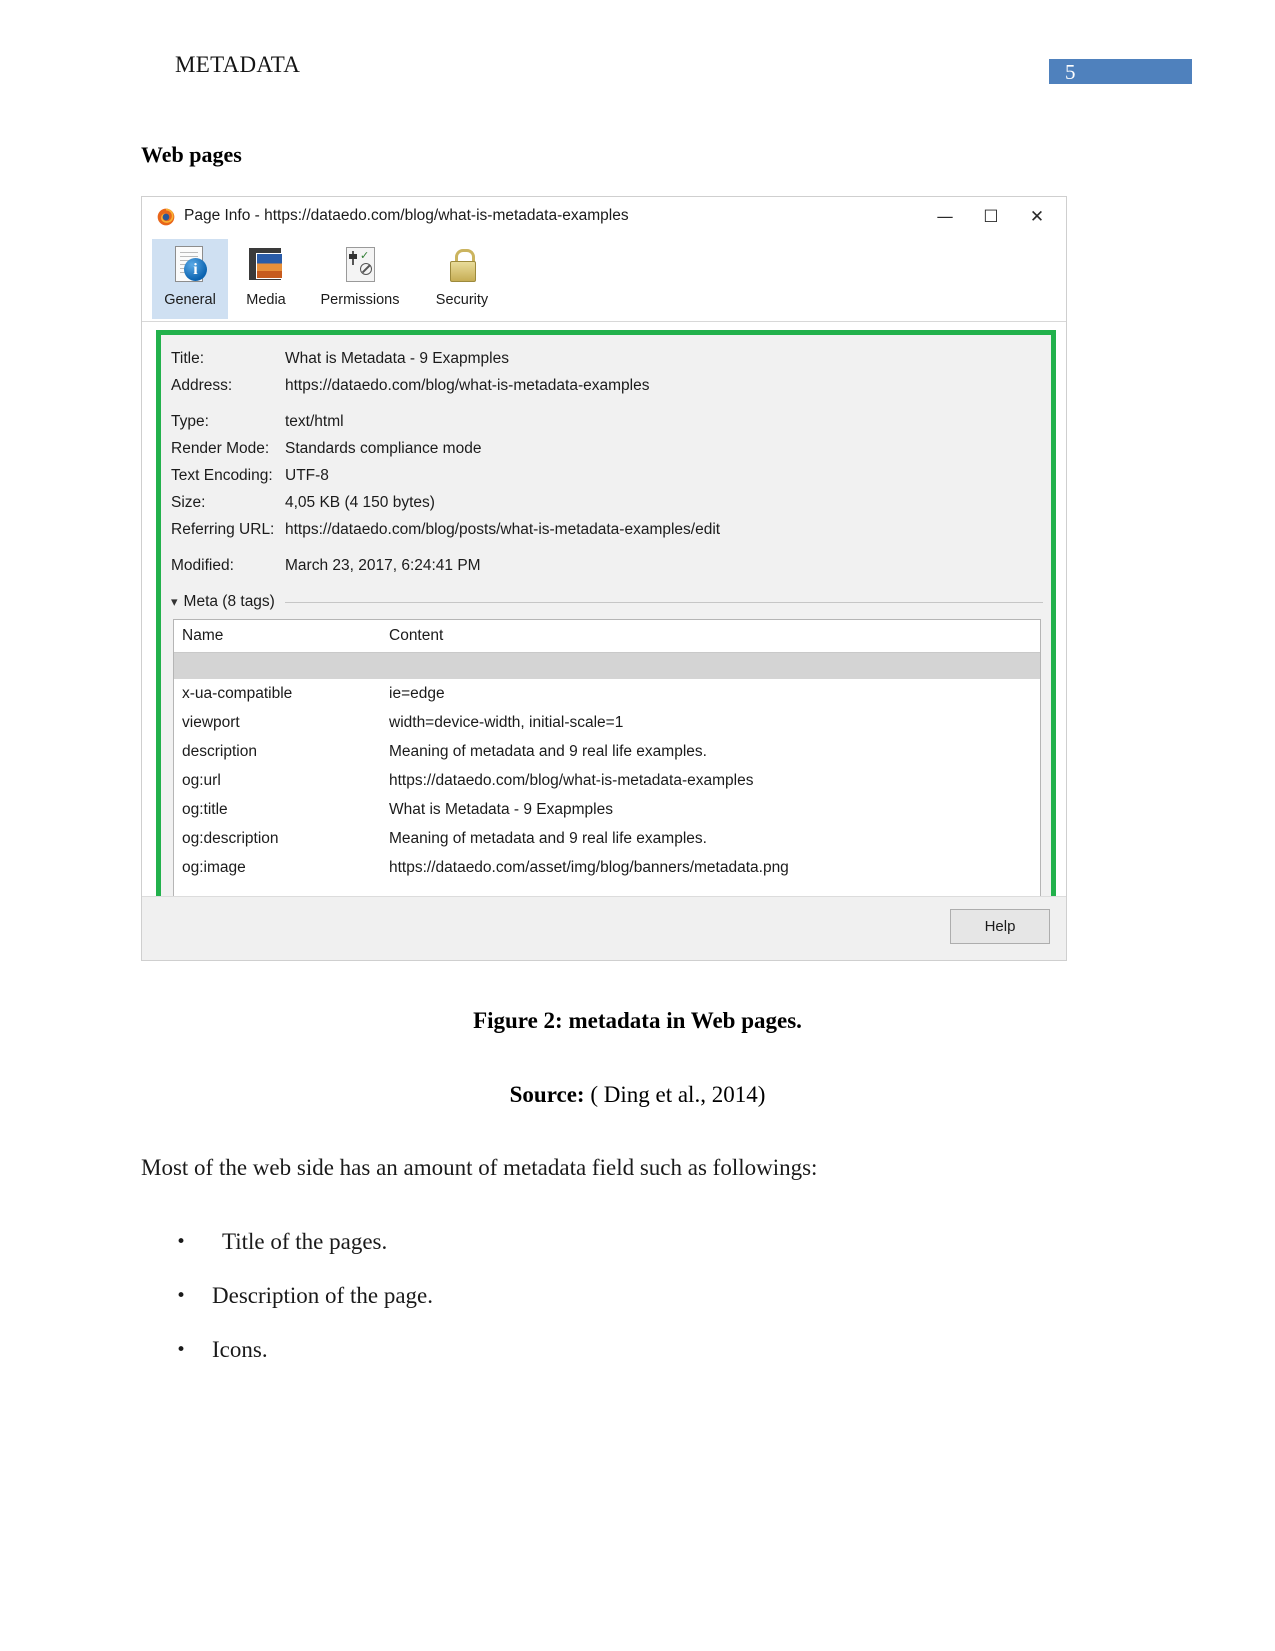 The height and width of the screenshot is (1651, 1275). What do you see at coordinates (1037, 217) in the screenshot?
I see `close-button: ✕` at bounding box center [1037, 217].